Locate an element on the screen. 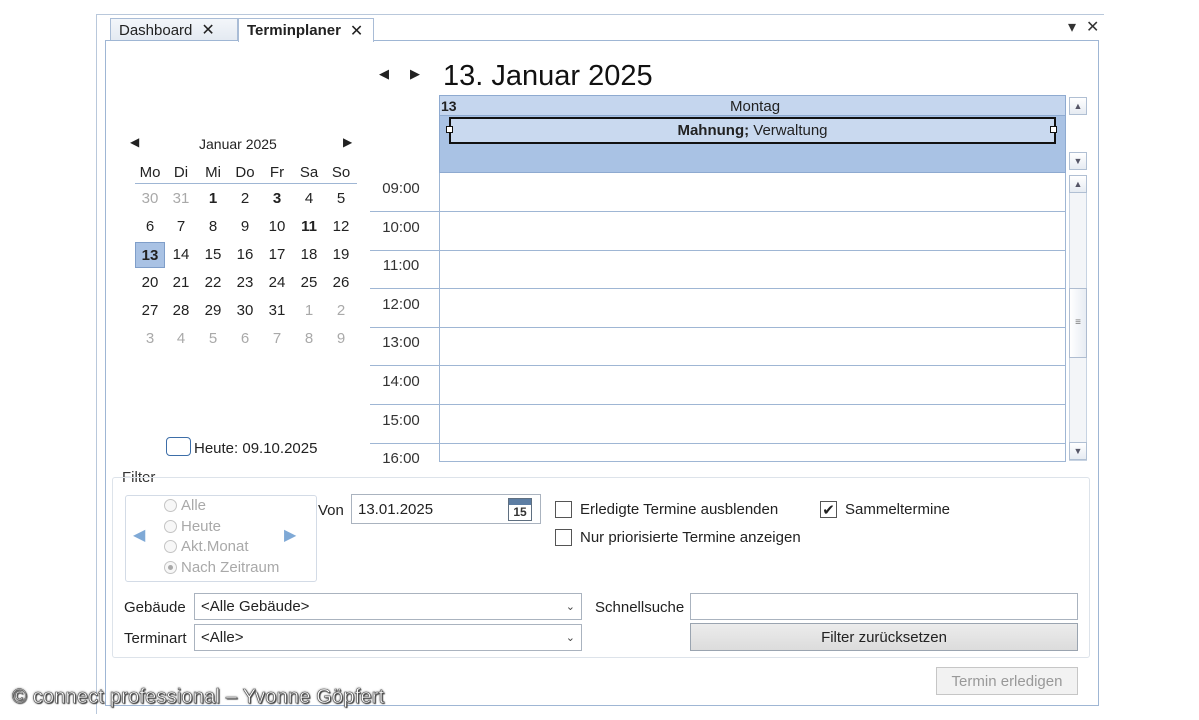 This screenshot has width=1199, height=720. termin-erledigen-label: Termin erledigen is located at coordinates (1007, 681).